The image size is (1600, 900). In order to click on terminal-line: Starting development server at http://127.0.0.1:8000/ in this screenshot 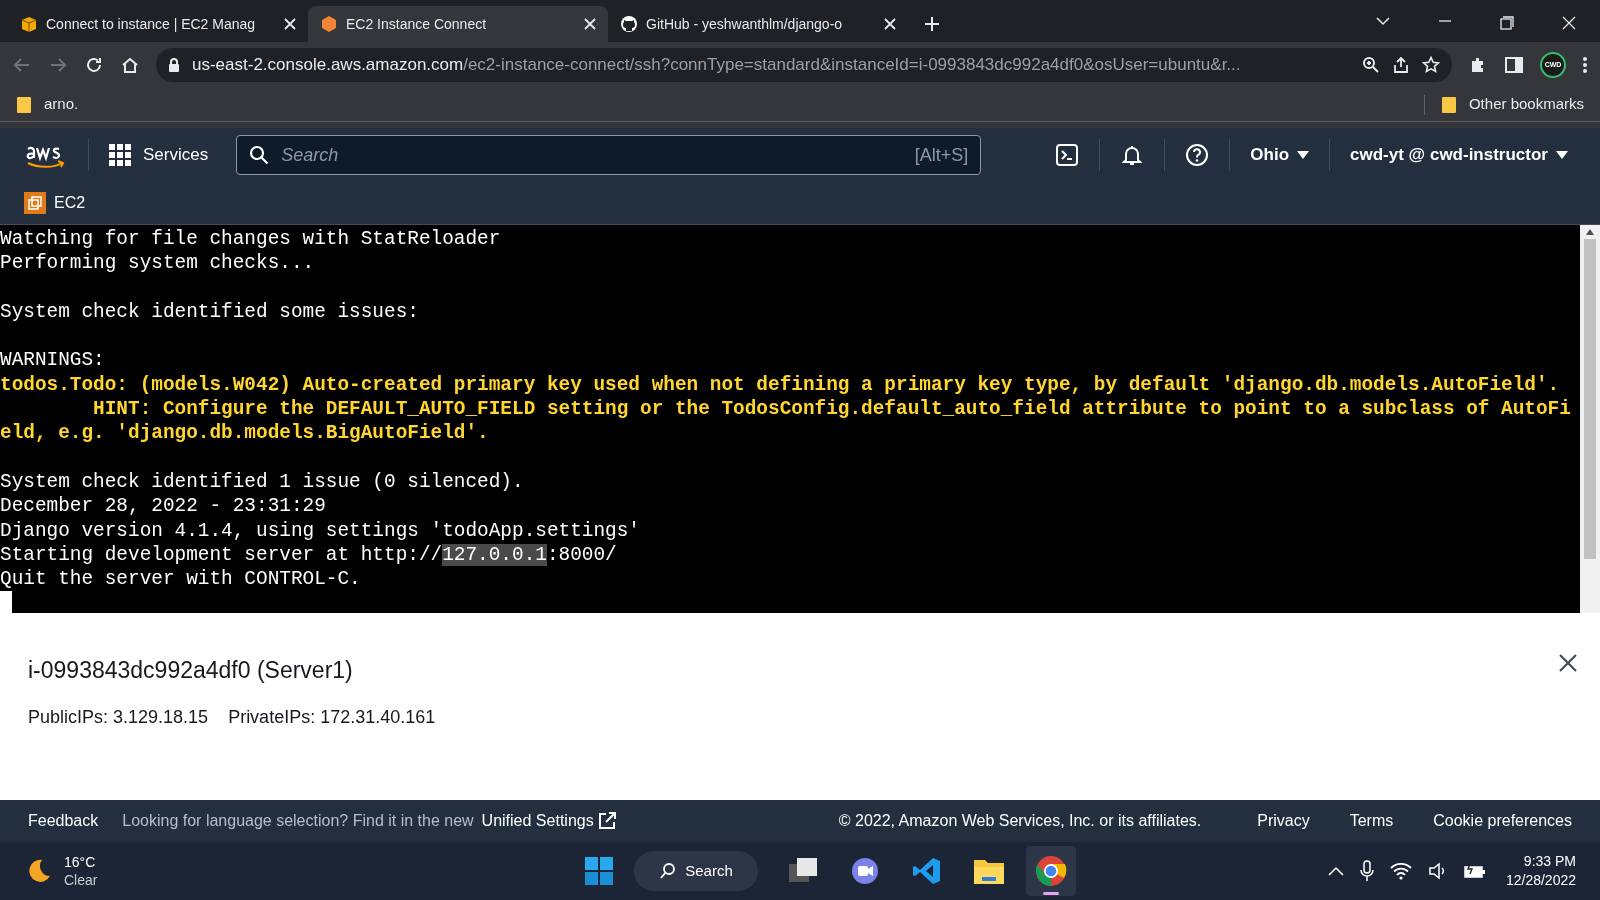, I will do `click(309, 555)`.